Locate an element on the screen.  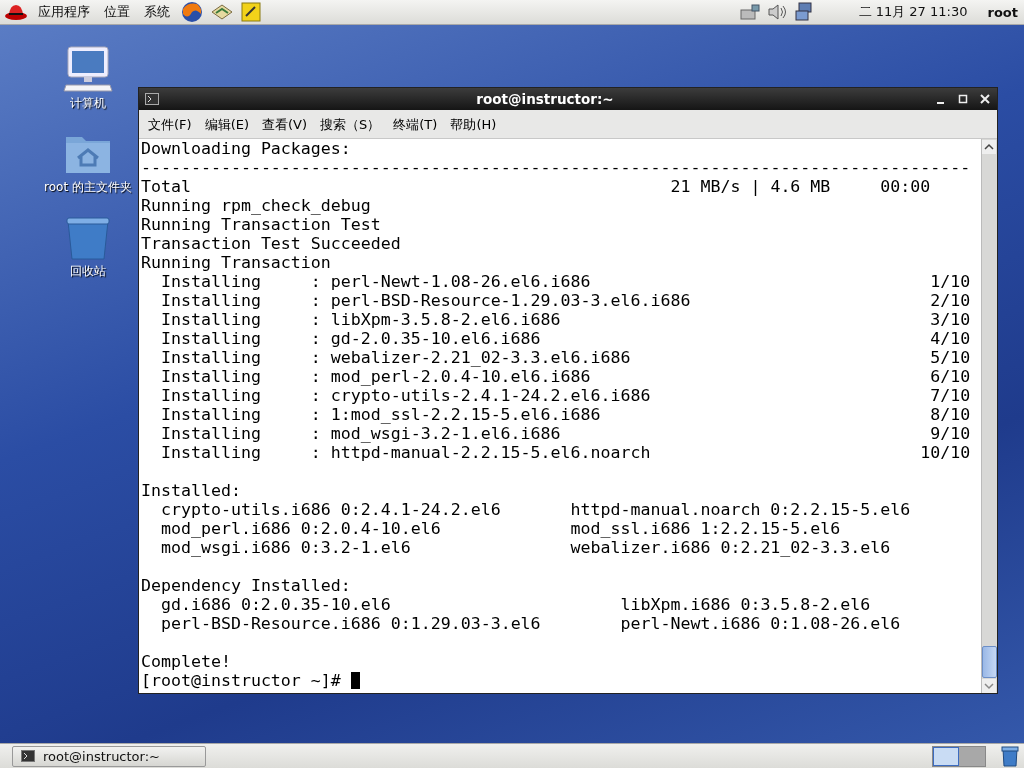
terminal-text: [root@instructor ~]# is located at coordinates (241, 680).